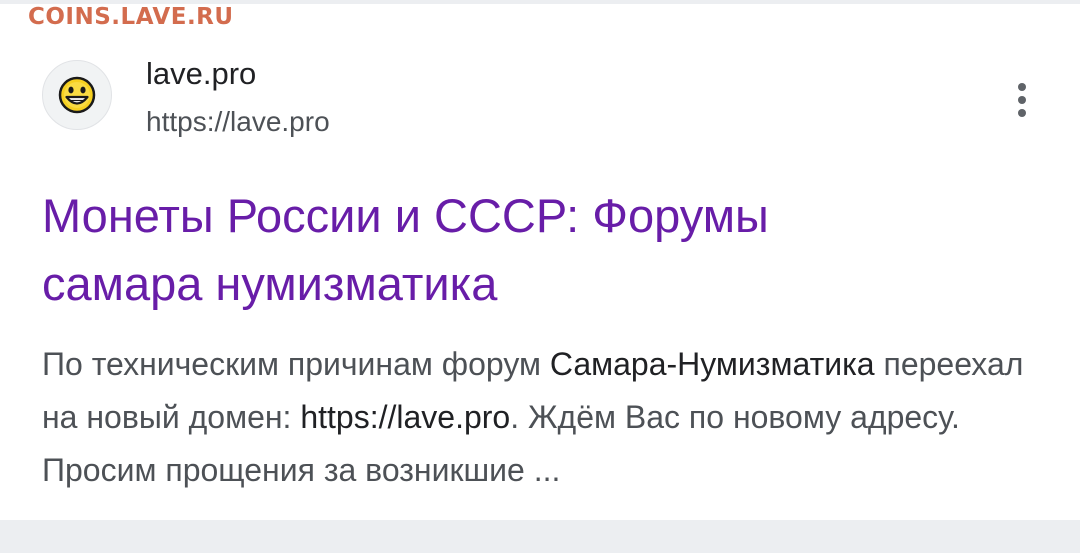 Image resolution: width=1080 pixels, height=553 pixels. What do you see at coordinates (540, 536) in the screenshot?
I see `result-separator` at bounding box center [540, 536].